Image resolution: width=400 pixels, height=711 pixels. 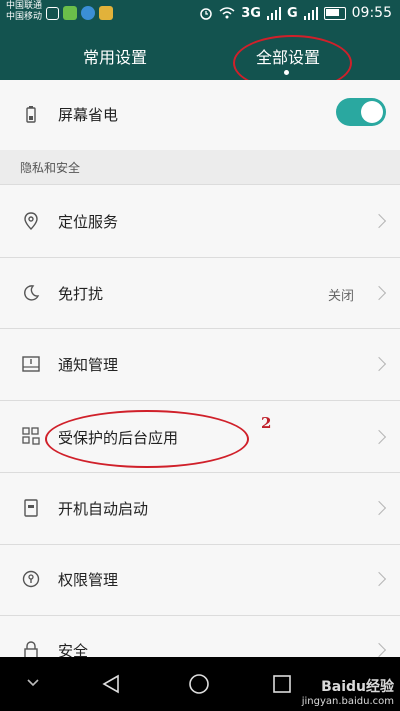 I want to click on row-label: 定位服务, so click(x=88, y=222).